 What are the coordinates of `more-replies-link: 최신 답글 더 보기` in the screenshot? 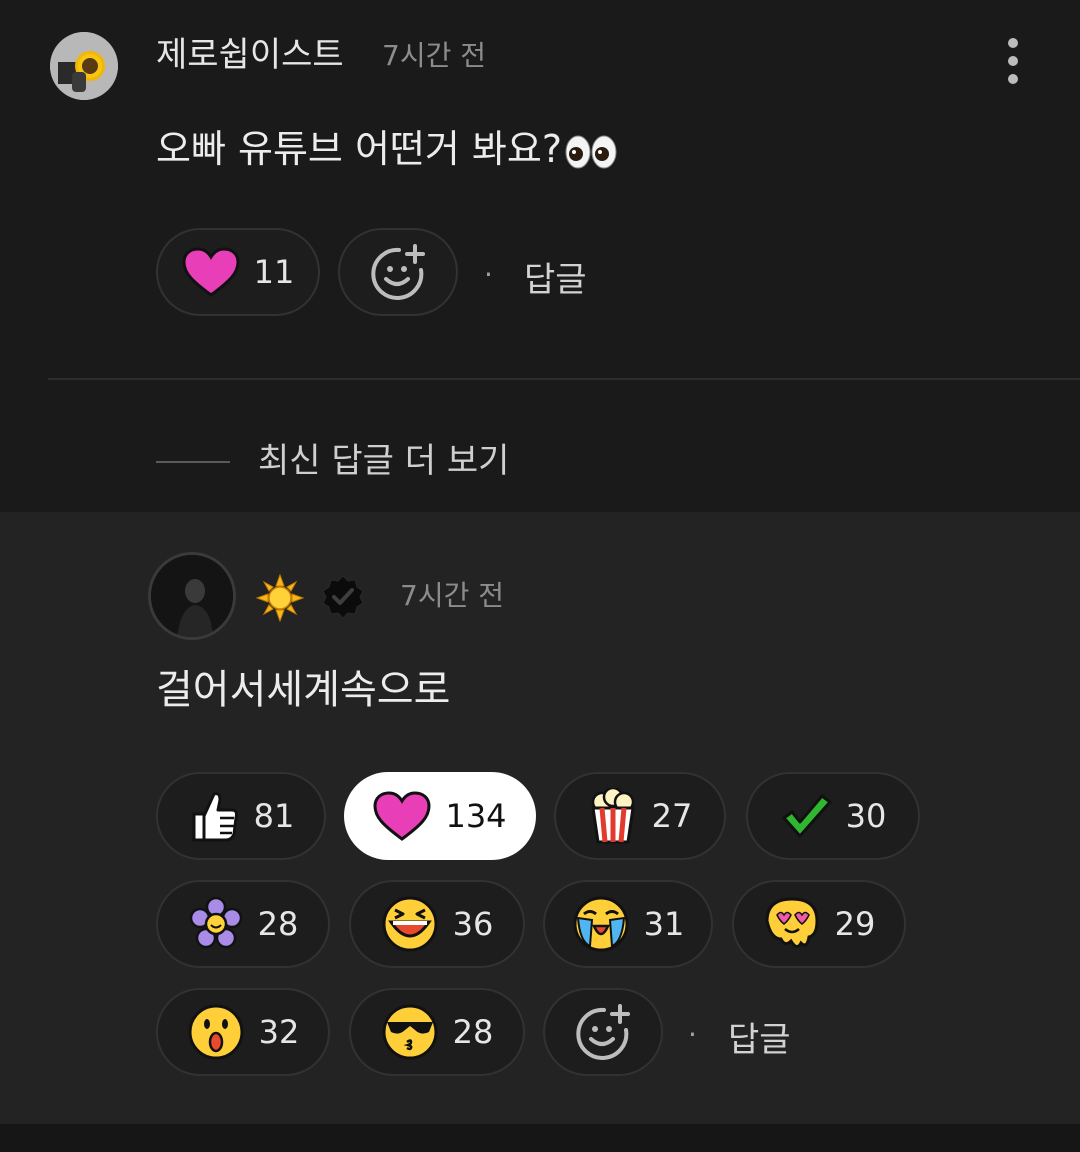 It's located at (383, 461).